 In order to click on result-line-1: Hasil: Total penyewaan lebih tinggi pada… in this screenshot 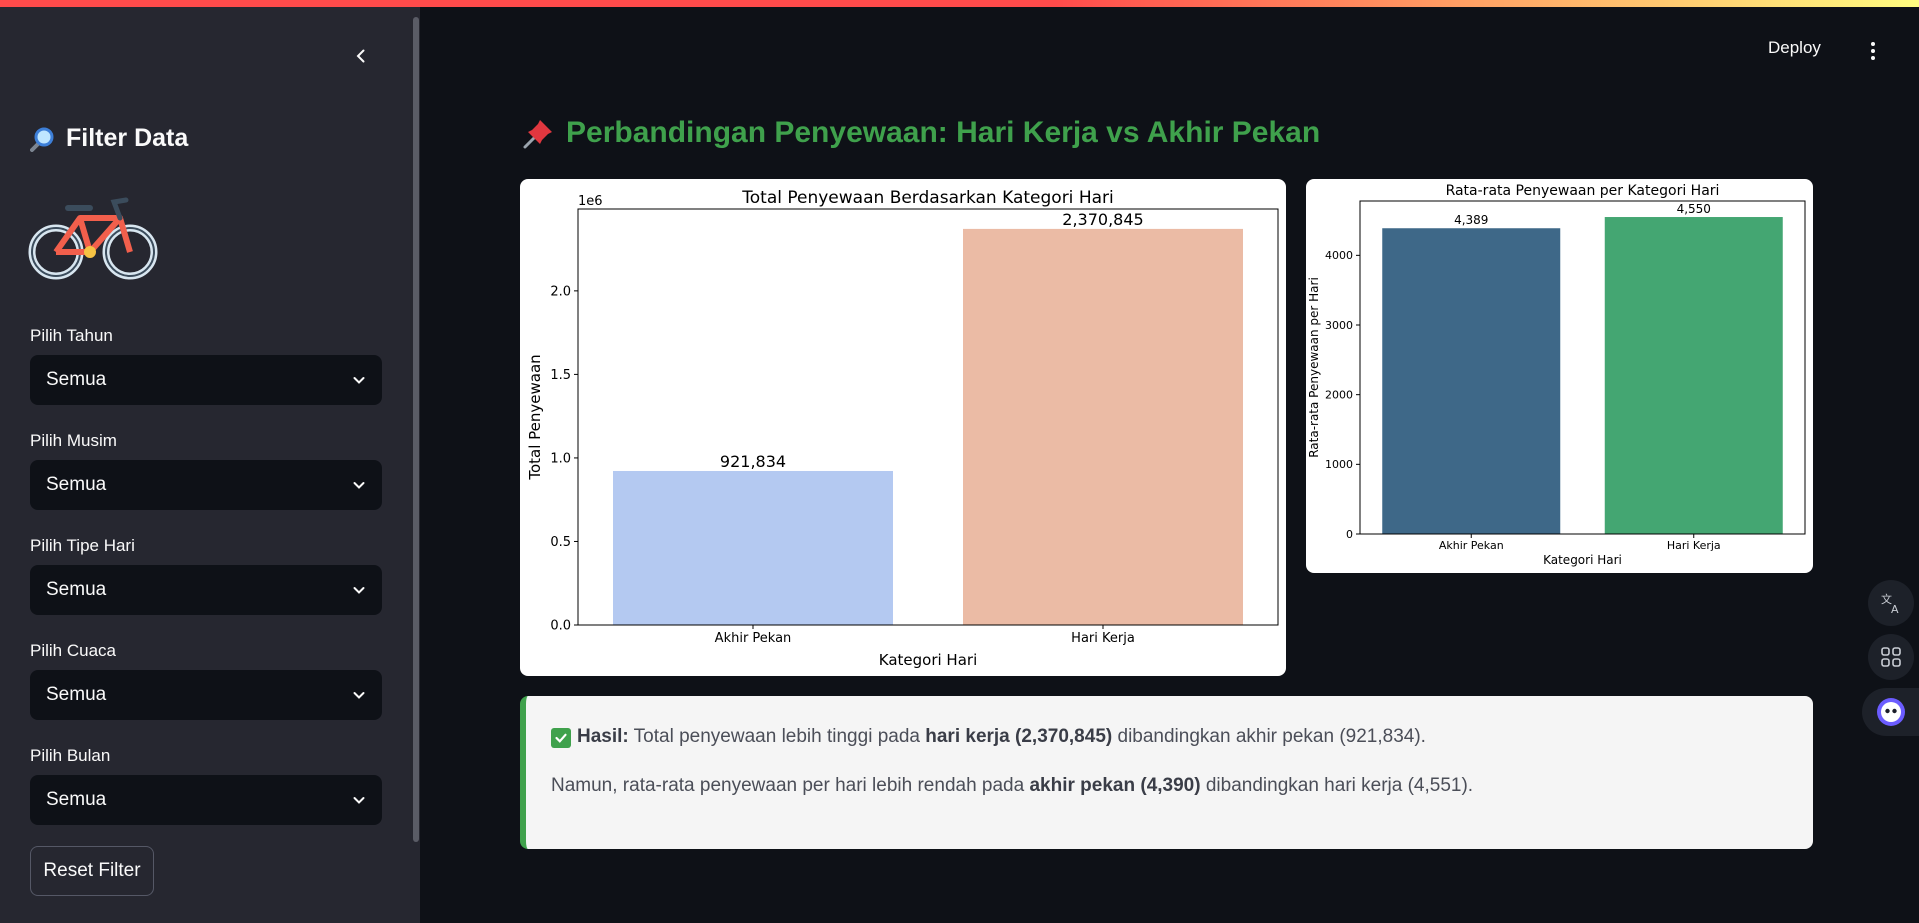, I will do `click(1182, 737)`.